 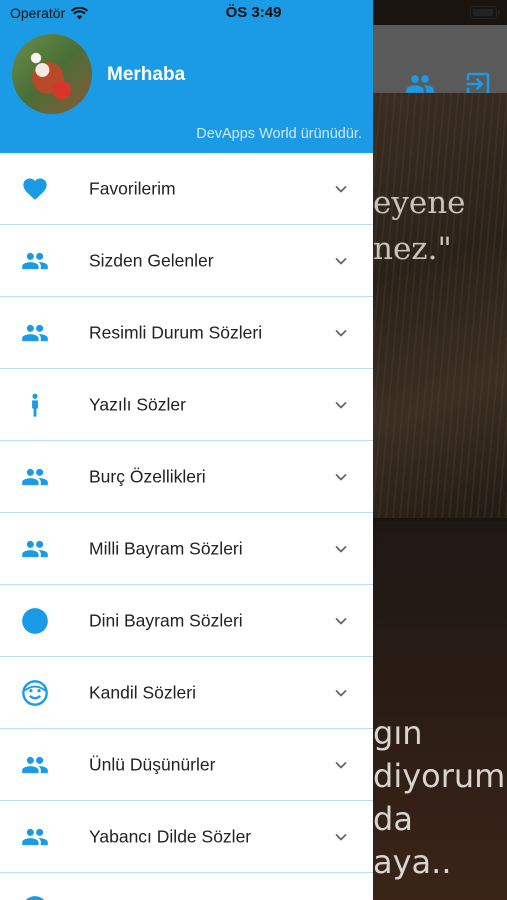 I want to click on subtitle-text: DevApps World ürünüdür., so click(x=279, y=134).